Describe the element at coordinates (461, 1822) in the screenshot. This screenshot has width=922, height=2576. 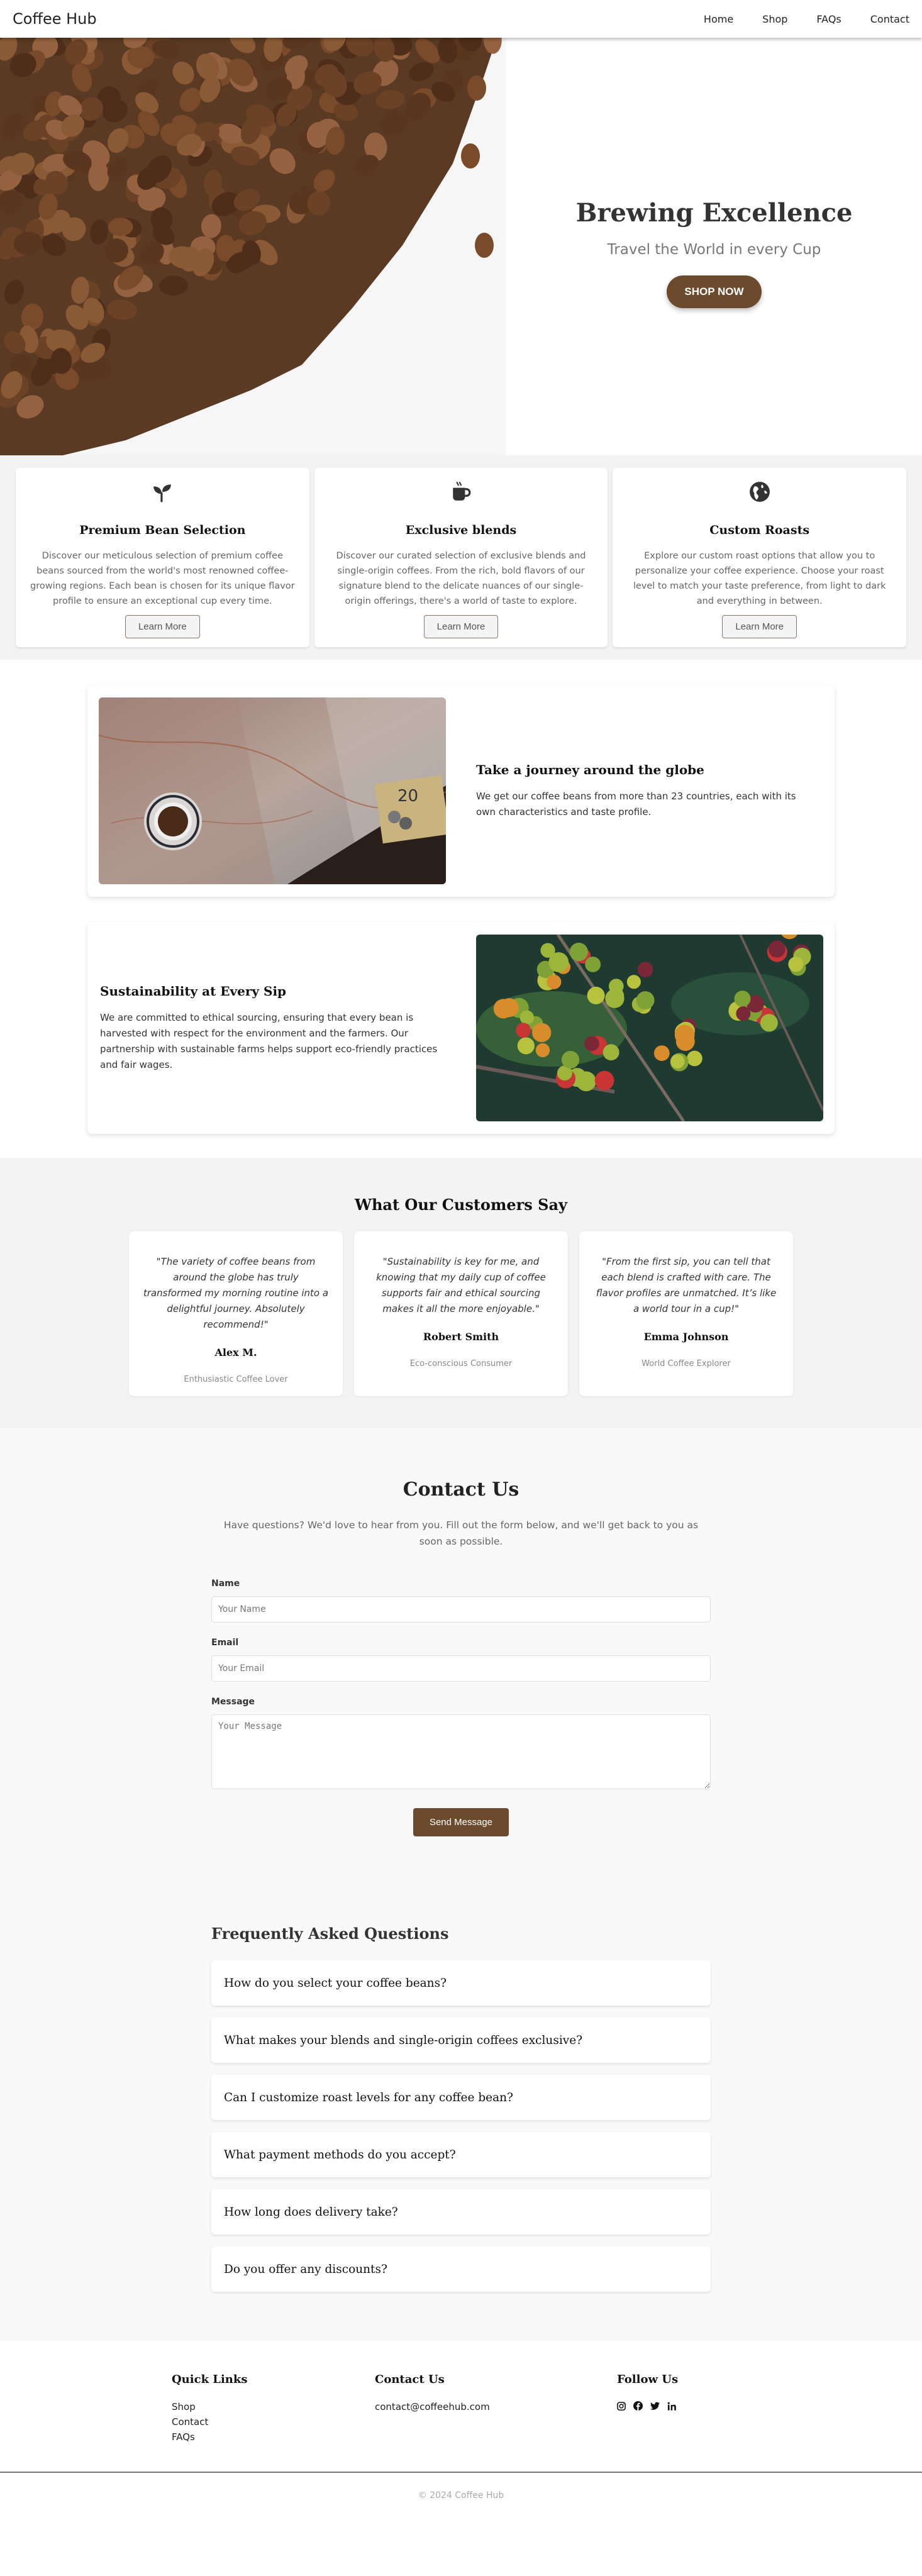
I see `send-message-button: Send Message` at that location.